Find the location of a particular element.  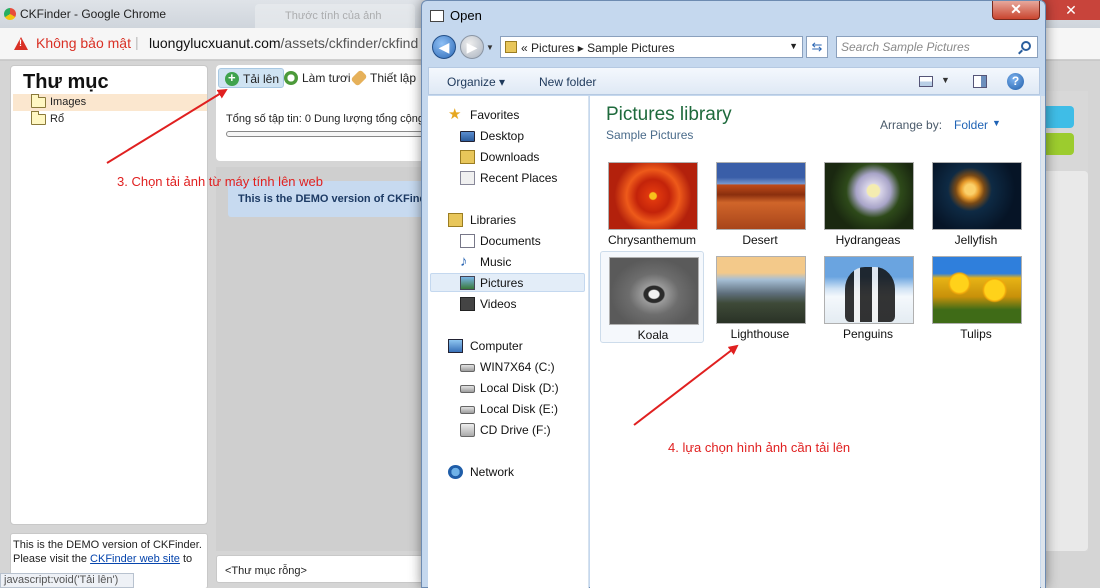

demo-notice-line1: This is the DEMO version of CKFinder. is located at coordinates (107, 545).